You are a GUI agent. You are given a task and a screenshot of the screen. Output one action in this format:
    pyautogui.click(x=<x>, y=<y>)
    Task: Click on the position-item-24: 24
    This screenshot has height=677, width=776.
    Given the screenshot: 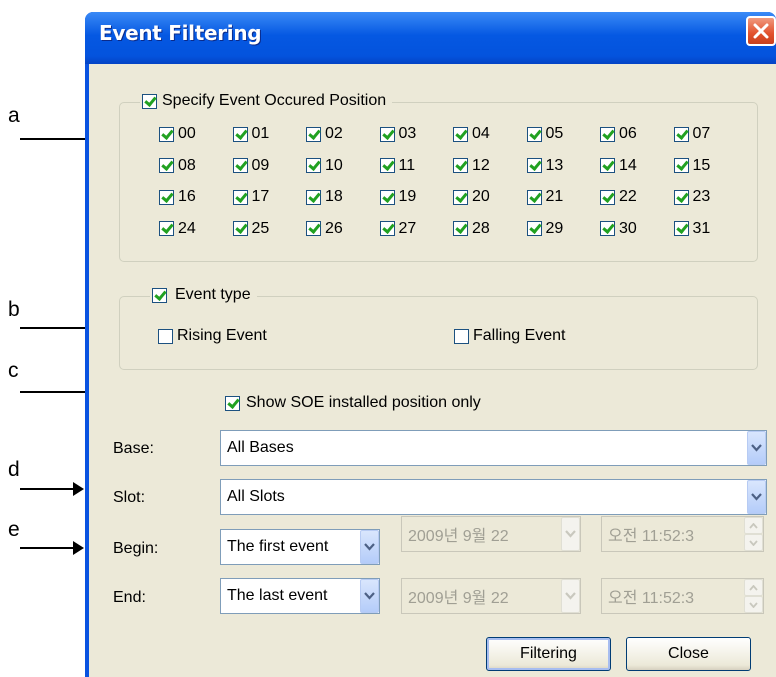 What is the action you would take?
    pyautogui.click(x=177, y=229)
    